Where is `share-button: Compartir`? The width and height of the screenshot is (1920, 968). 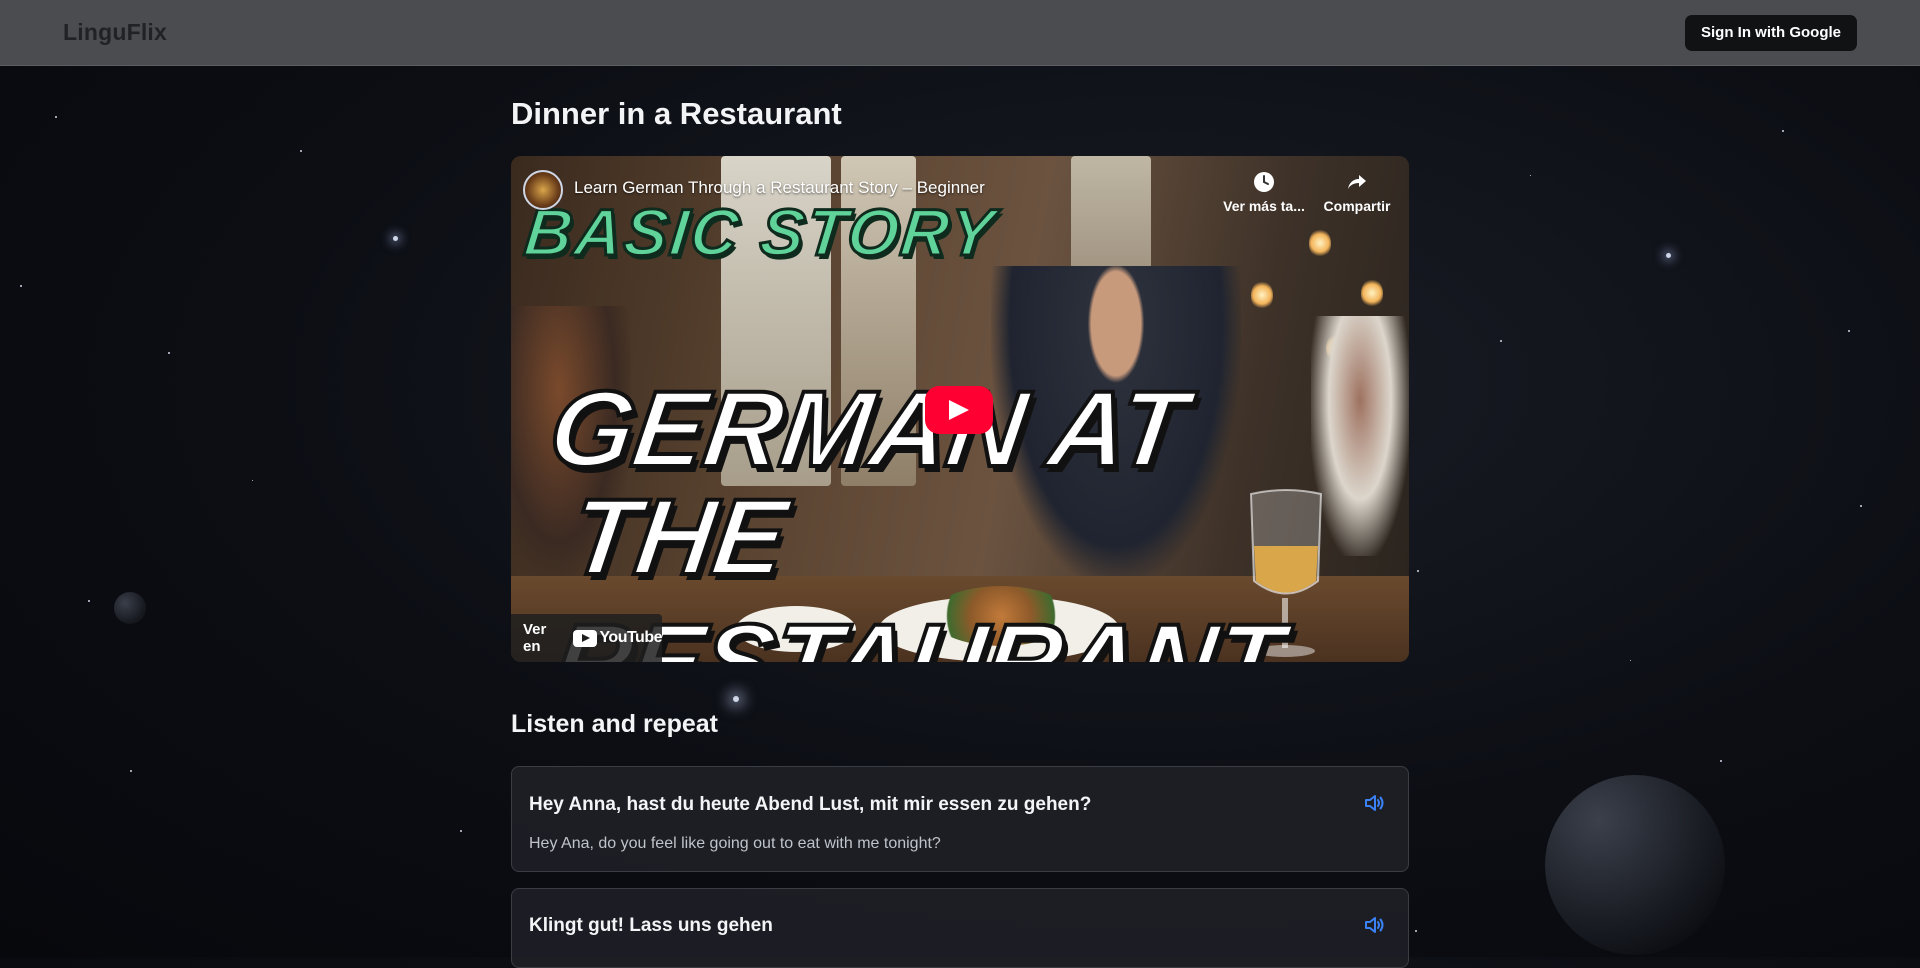 share-button: Compartir is located at coordinates (1357, 192).